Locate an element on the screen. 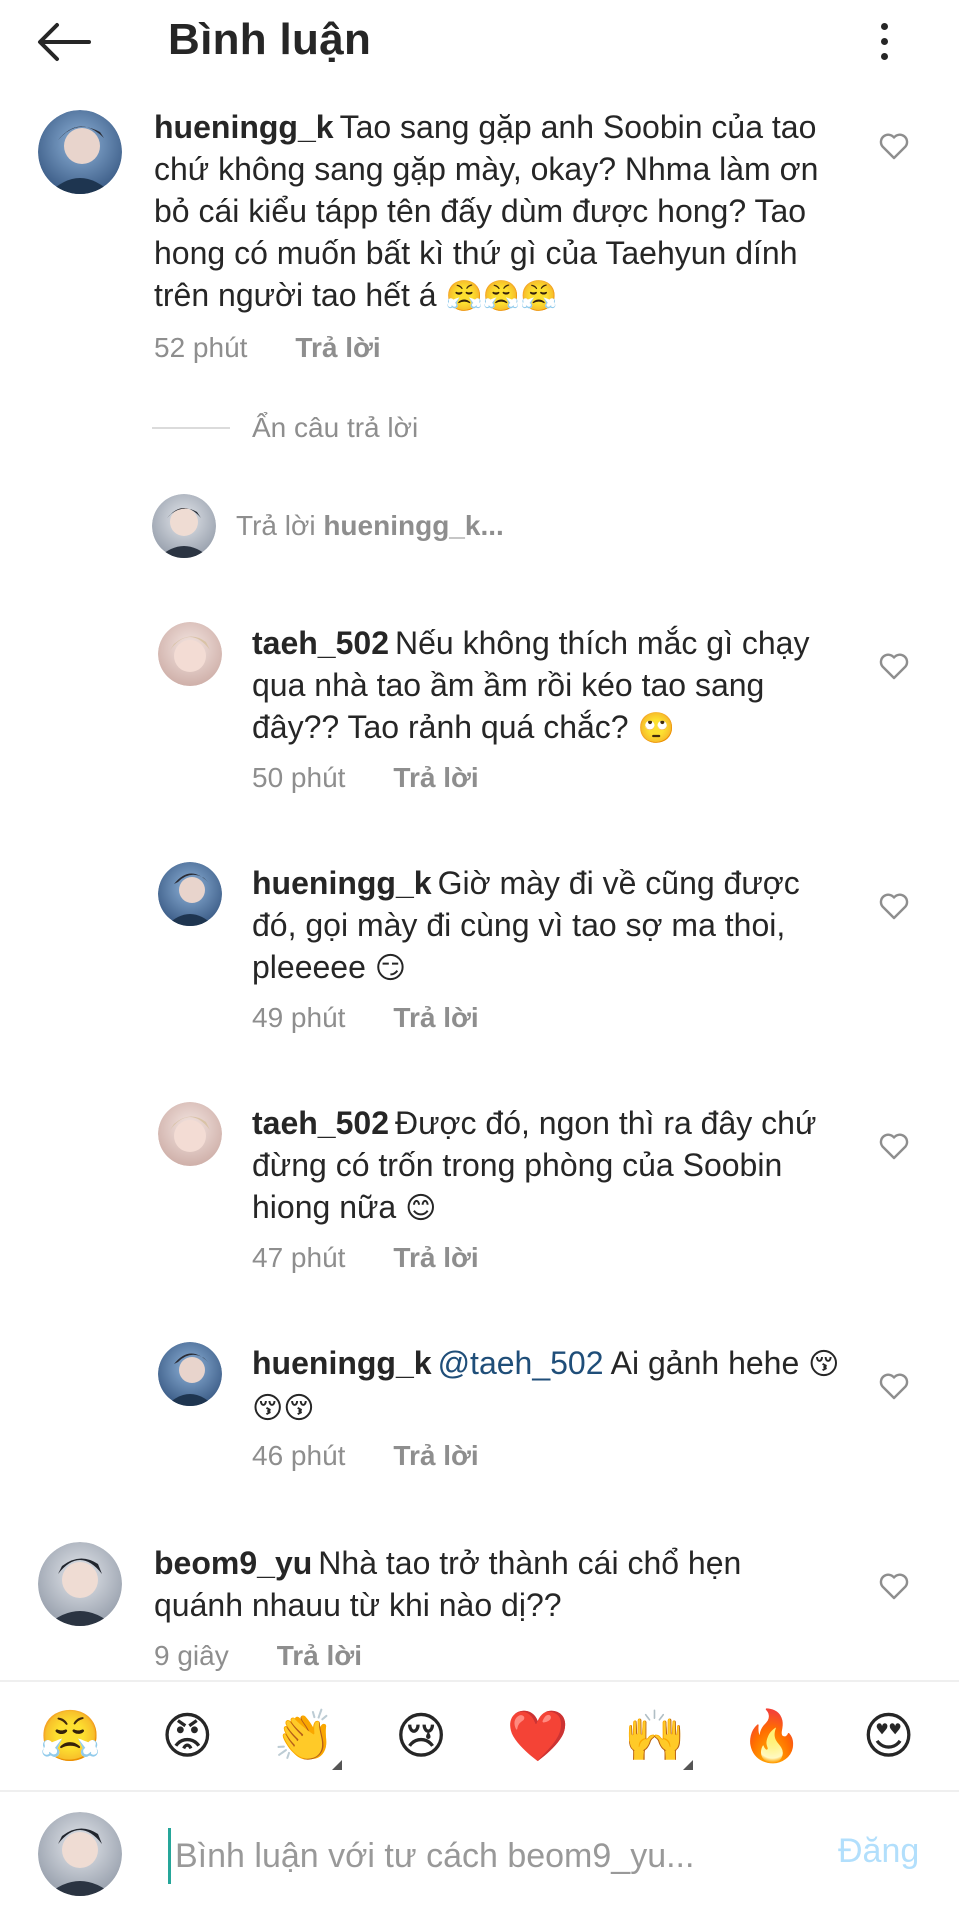  arrow-left-icon is located at coordinates (64, 42).